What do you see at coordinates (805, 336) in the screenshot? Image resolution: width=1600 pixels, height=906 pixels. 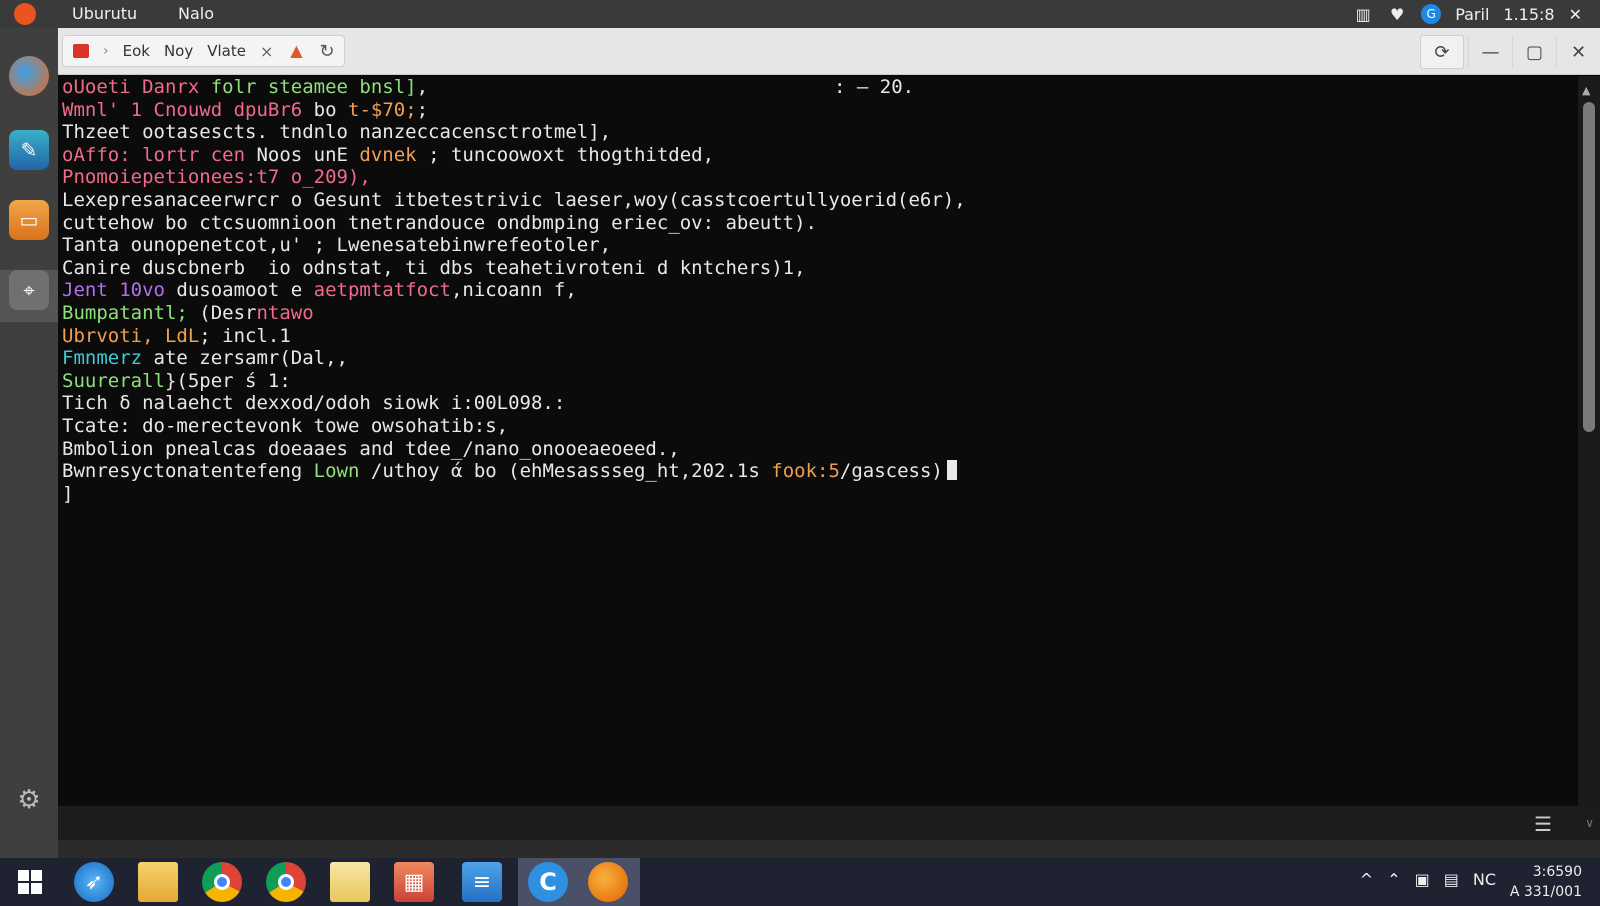 I see `terminal-line: Ubrvoti, LdL; incl.1` at bounding box center [805, 336].